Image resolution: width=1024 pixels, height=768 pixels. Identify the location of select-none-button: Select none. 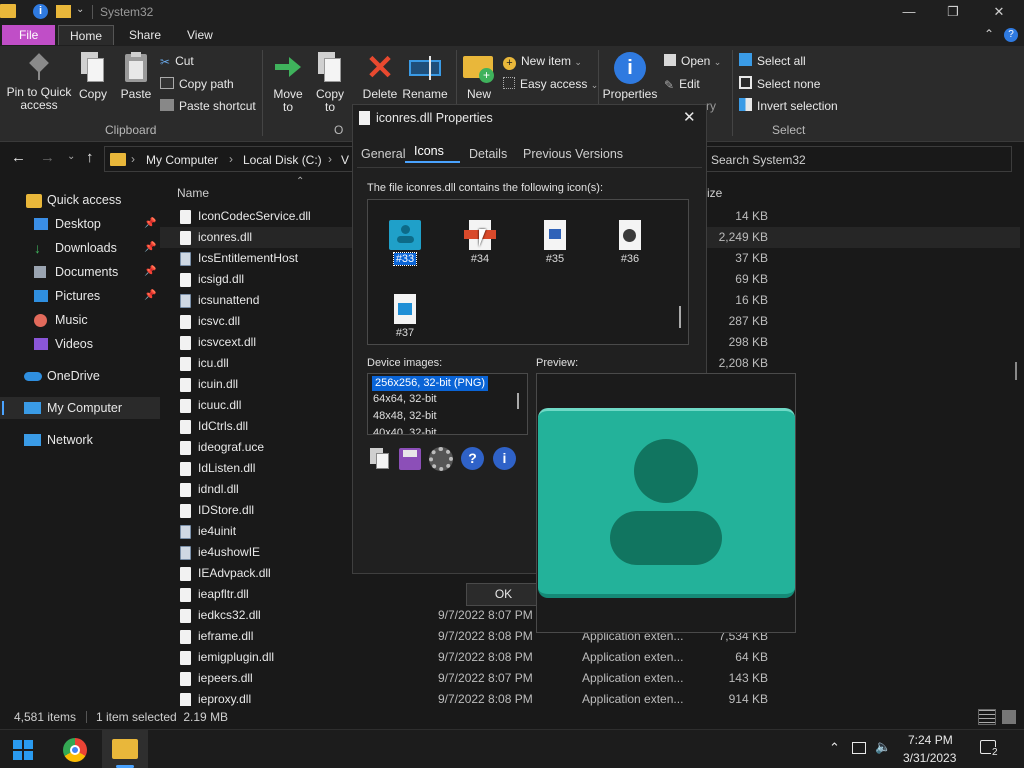
(779, 84).